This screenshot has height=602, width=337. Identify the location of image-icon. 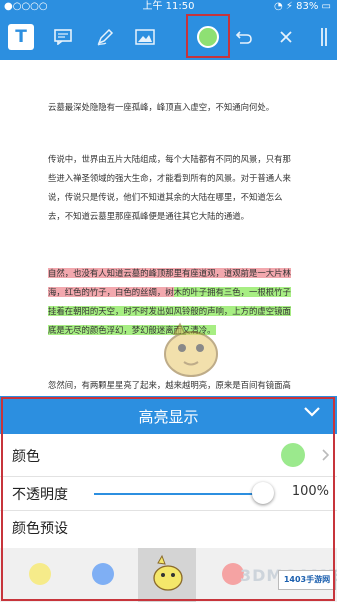
(145, 37).